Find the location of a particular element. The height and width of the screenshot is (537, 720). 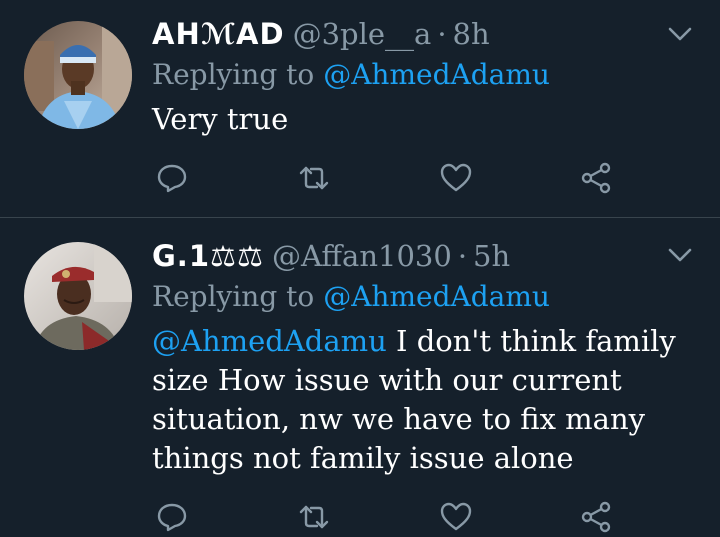

display-name: G.1⚖⚖ is located at coordinates (208, 256).